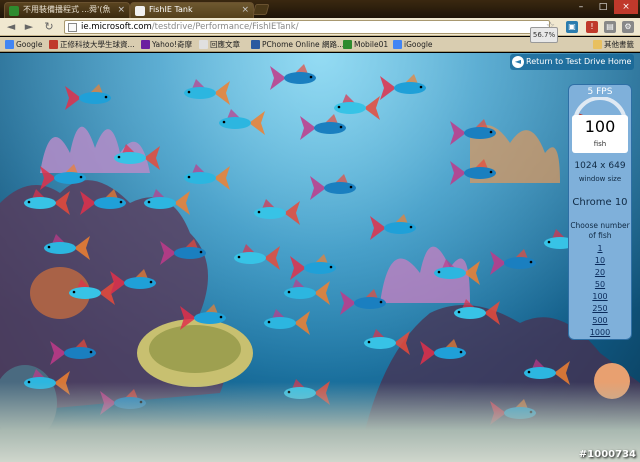 The width and height of the screenshot is (640, 462). What do you see at coordinates (225, 27) in the screenshot?
I see `url-path: /testdrive/Performance/FishIETank/` at bounding box center [225, 27].